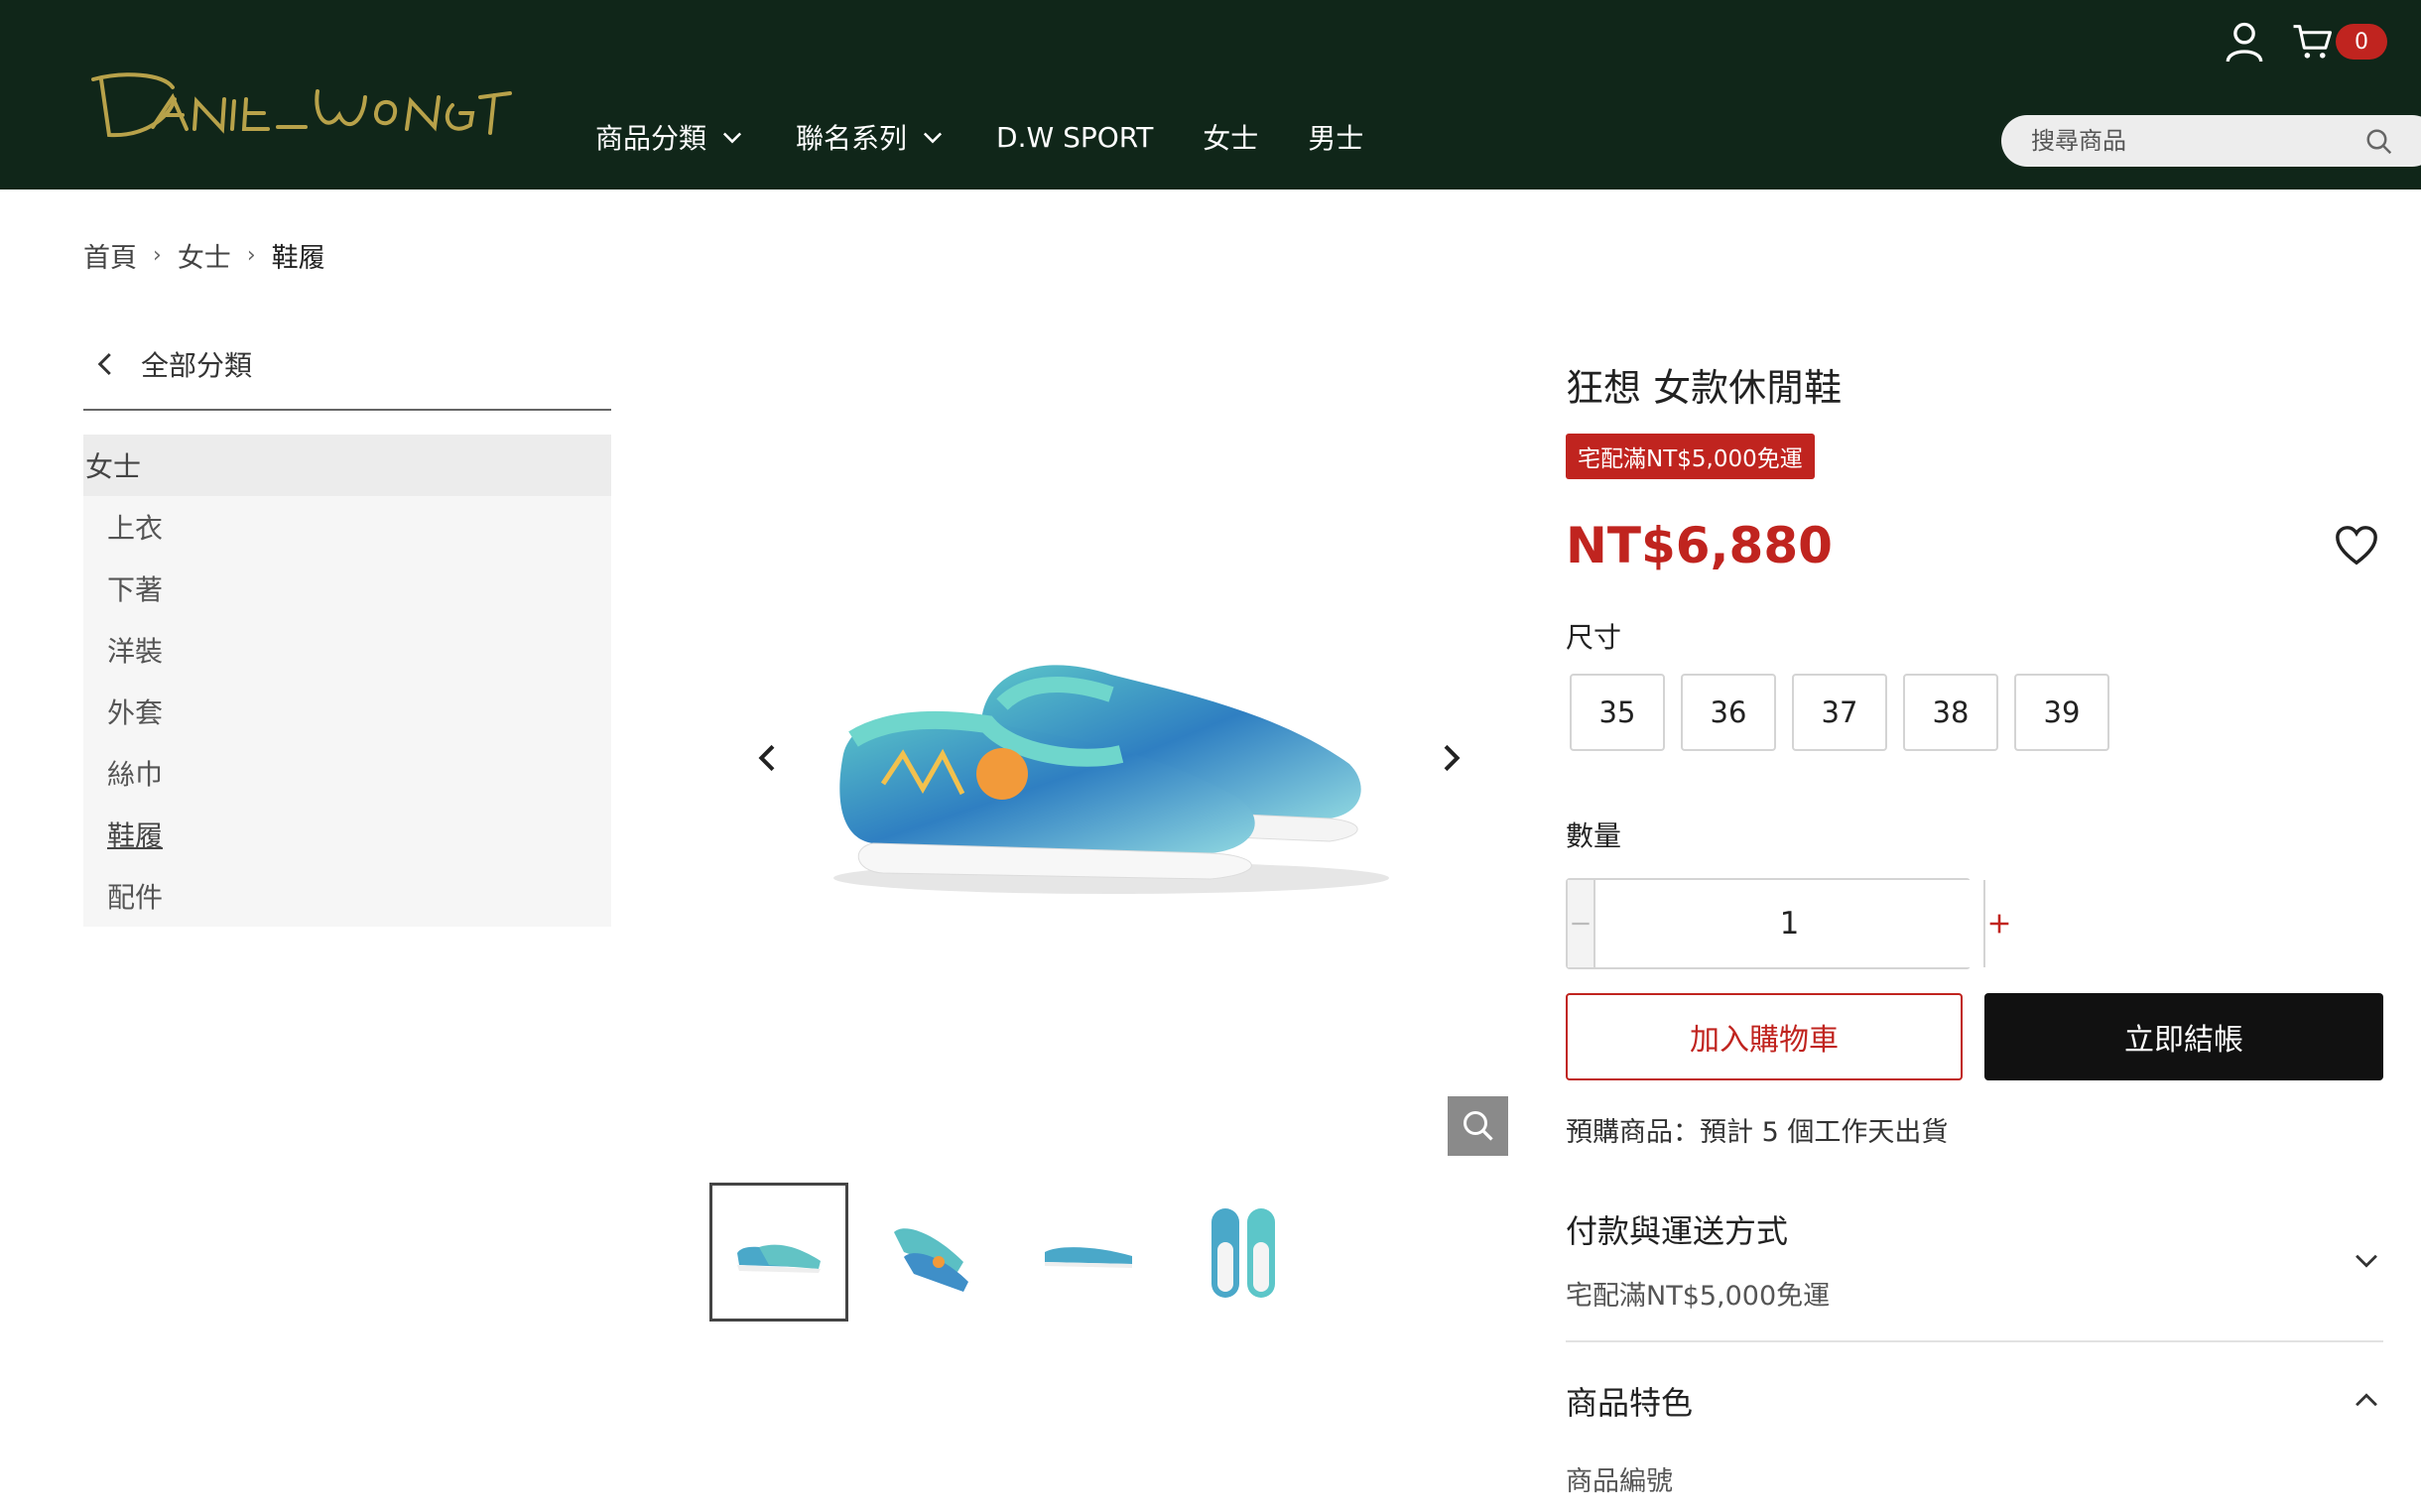 The image size is (2421, 1512). Describe the element at coordinates (135, 897) in the screenshot. I see `category-item-label: 配件` at that location.